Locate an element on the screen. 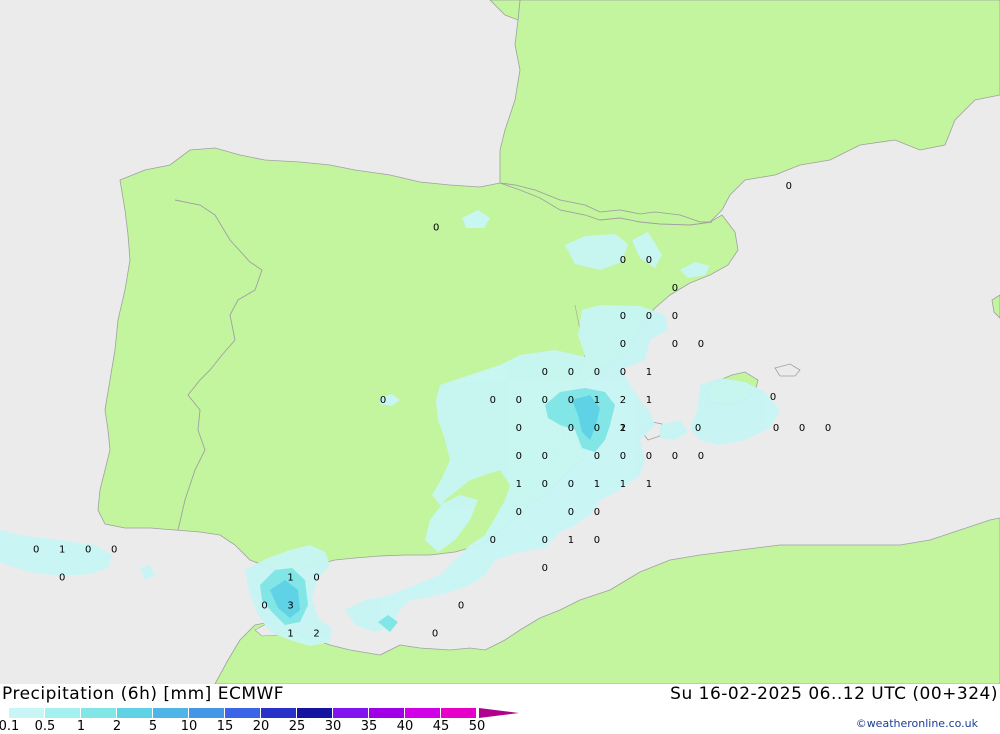  legend-tick-label: 30 is located at coordinates (333, 726).